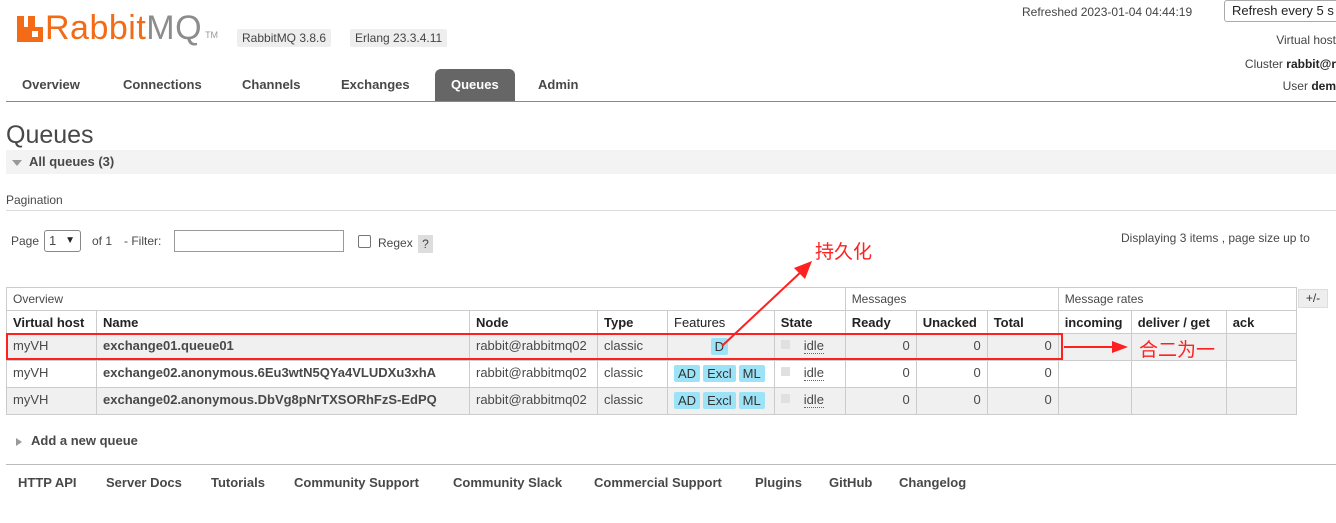 The height and width of the screenshot is (523, 1336). What do you see at coordinates (1177, 350) in the screenshot?
I see `annotation-merge-label: 合二为一` at bounding box center [1177, 350].